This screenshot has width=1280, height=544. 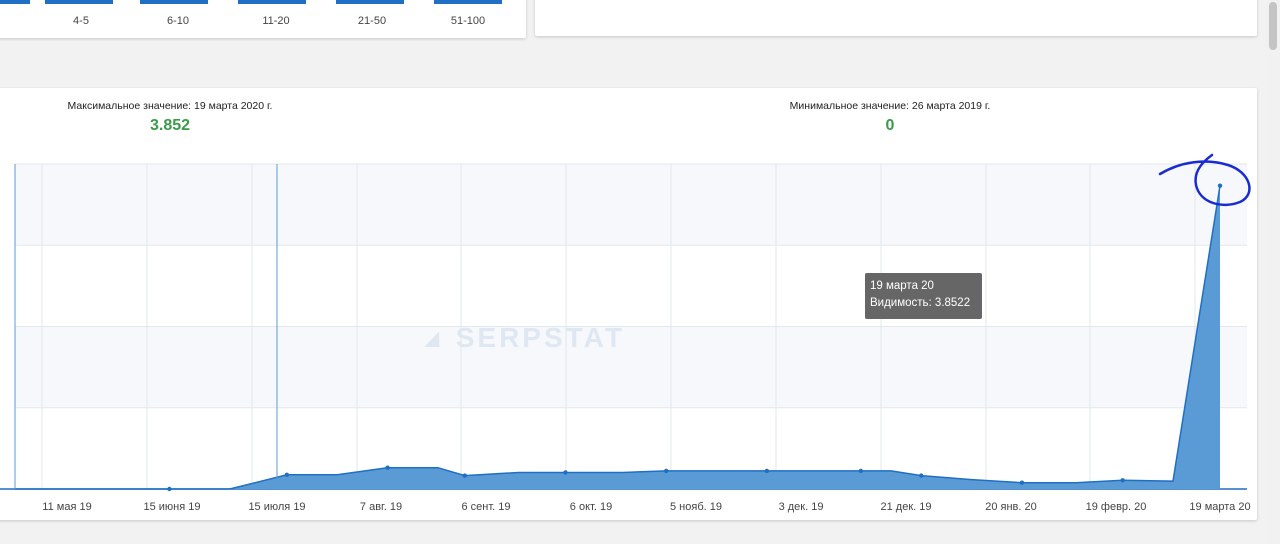 I want to click on x-tick-label: 5 нояб. 19, so click(x=696, y=507).